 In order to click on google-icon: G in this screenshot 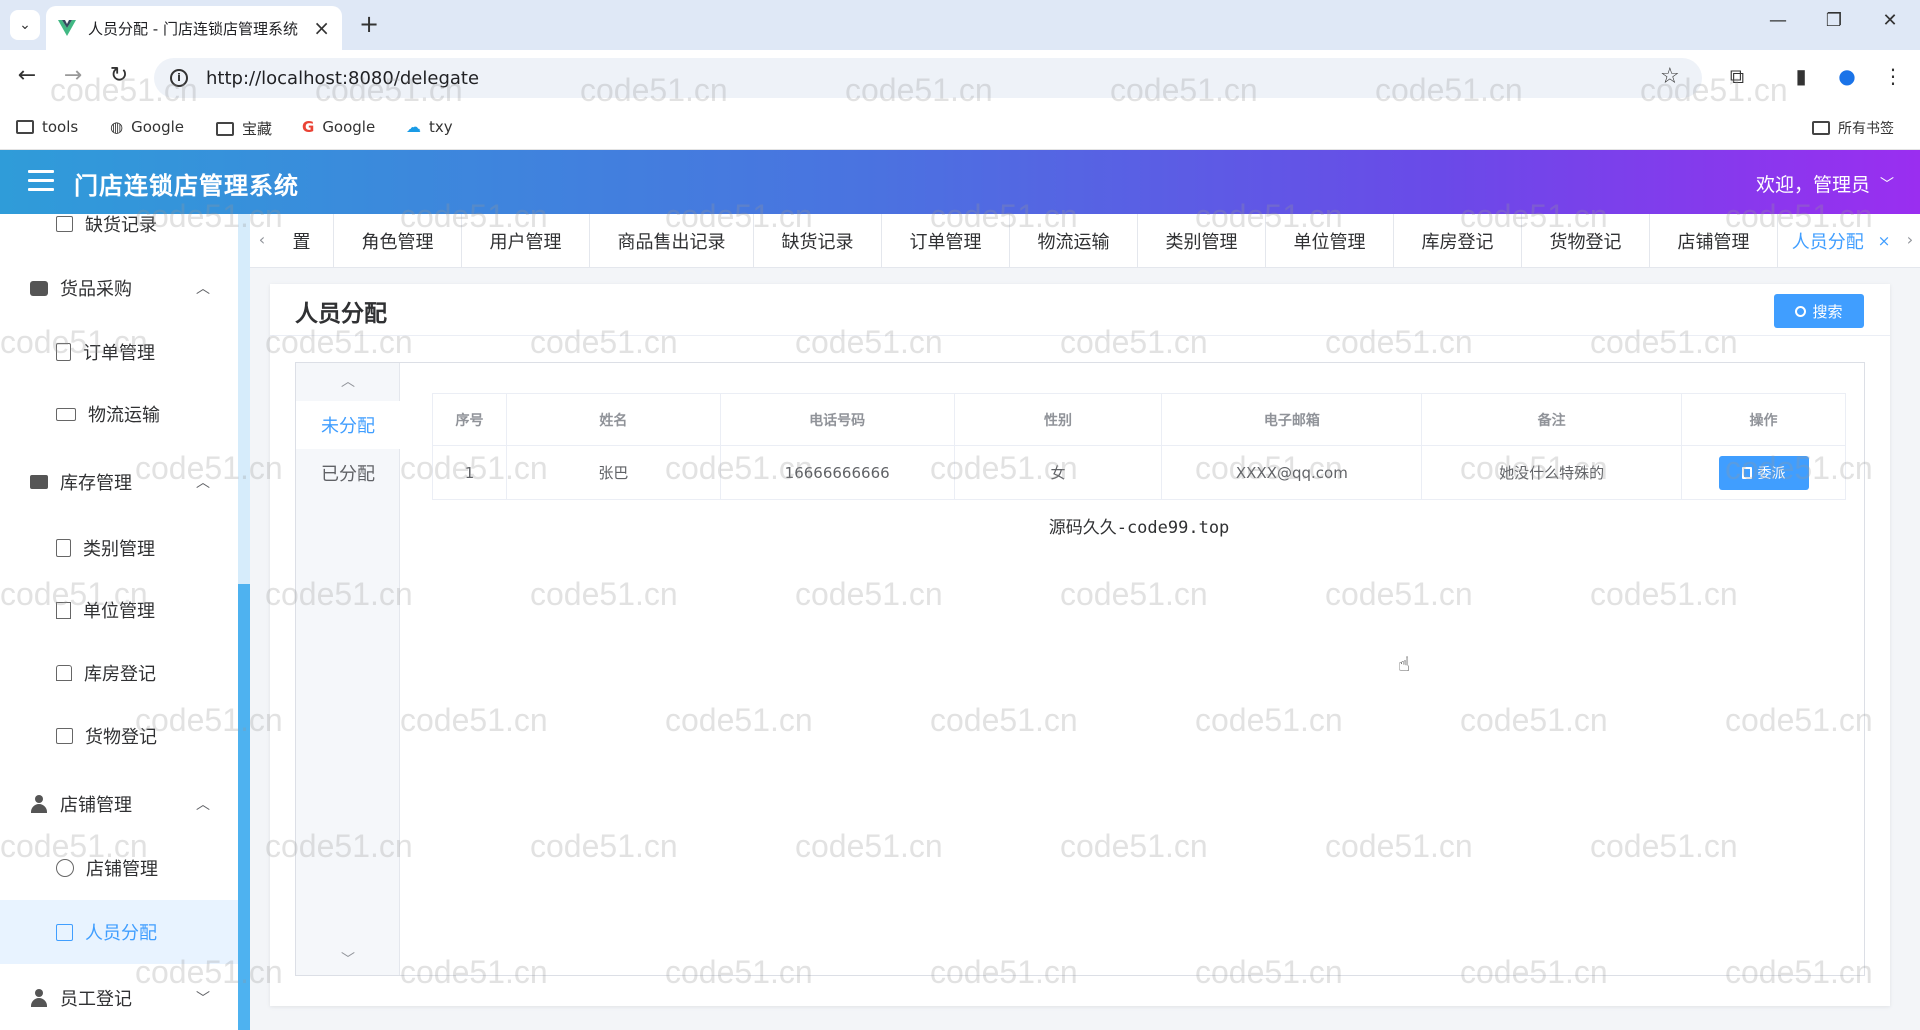, I will do `click(308, 127)`.